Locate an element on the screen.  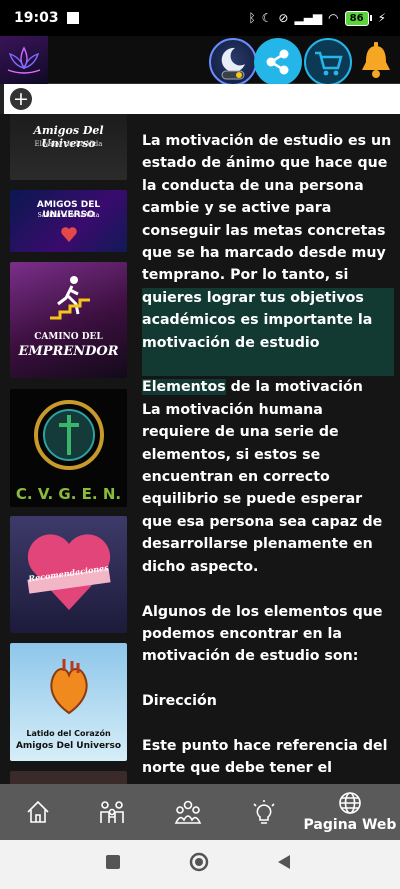
system-nav-bar is located at coordinates (200, 864).